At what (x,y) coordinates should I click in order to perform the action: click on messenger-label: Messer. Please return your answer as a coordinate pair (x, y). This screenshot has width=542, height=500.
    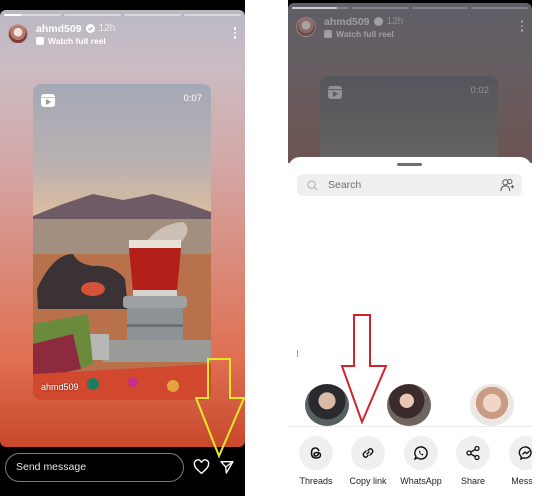
    Looking at the image, I should click on (521, 481).